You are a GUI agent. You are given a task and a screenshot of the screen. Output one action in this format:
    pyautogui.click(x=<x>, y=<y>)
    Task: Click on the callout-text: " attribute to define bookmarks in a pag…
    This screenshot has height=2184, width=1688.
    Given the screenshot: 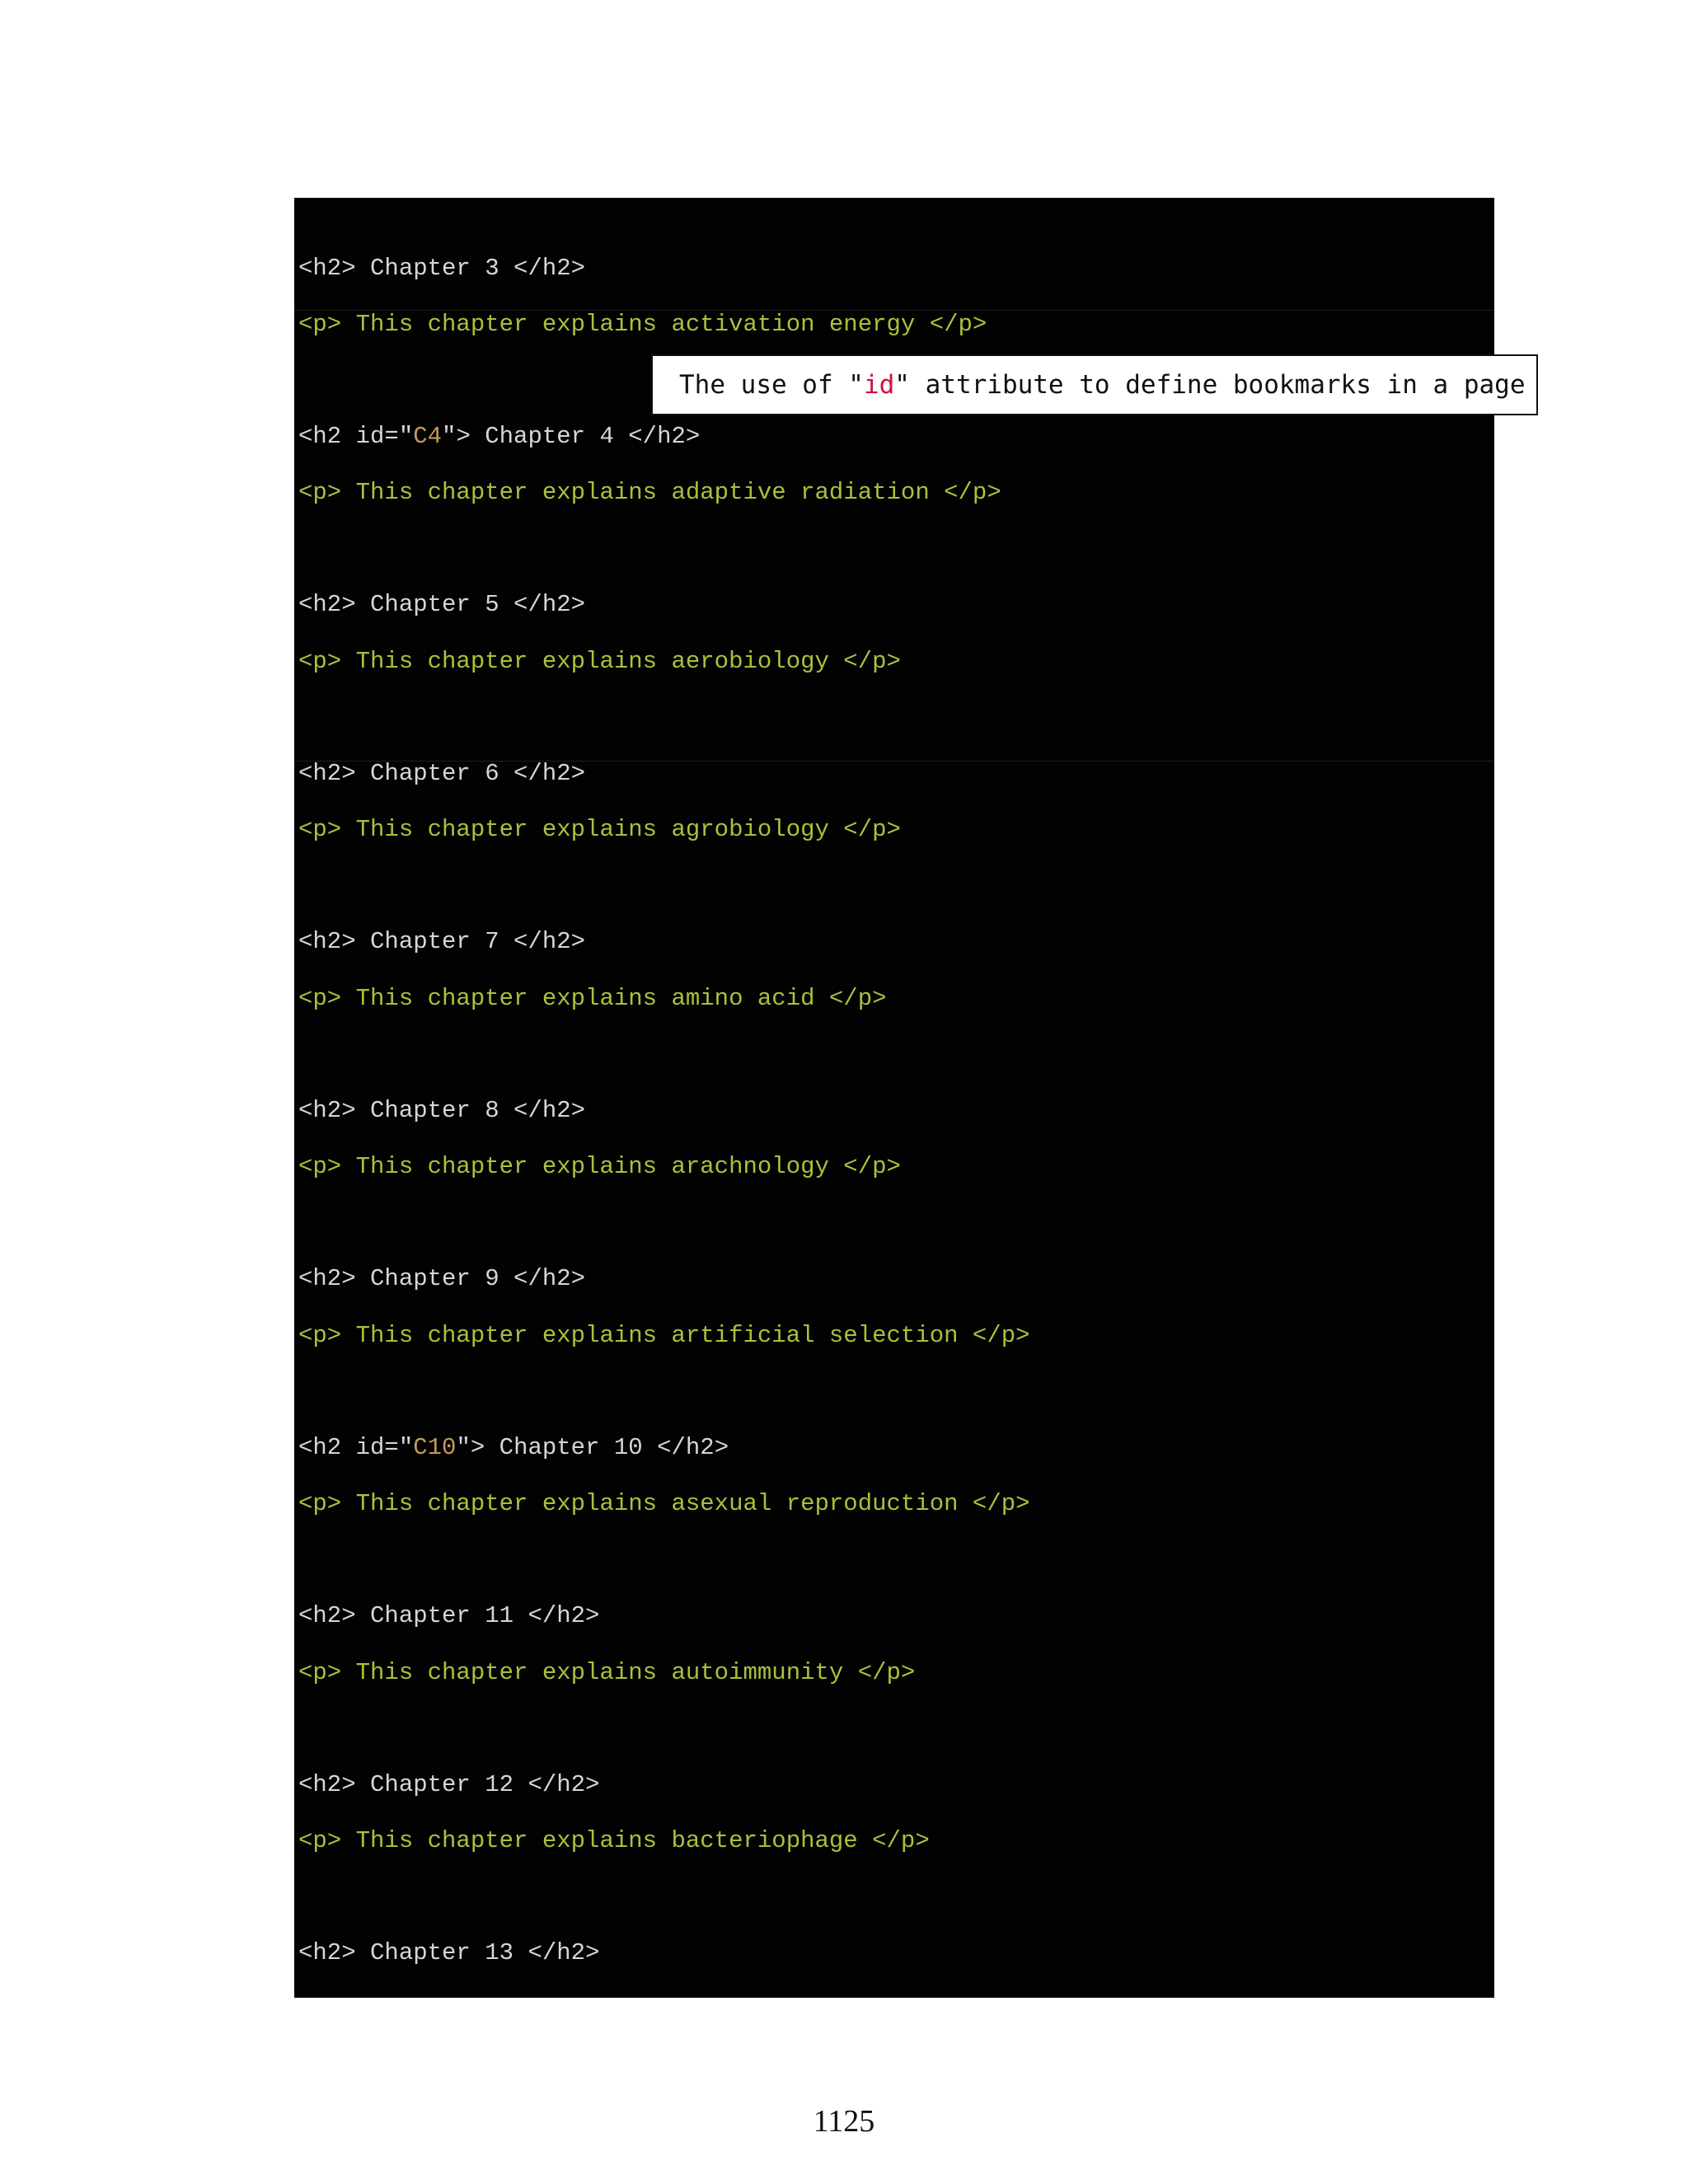 What is the action you would take?
    pyautogui.click(x=1210, y=385)
    